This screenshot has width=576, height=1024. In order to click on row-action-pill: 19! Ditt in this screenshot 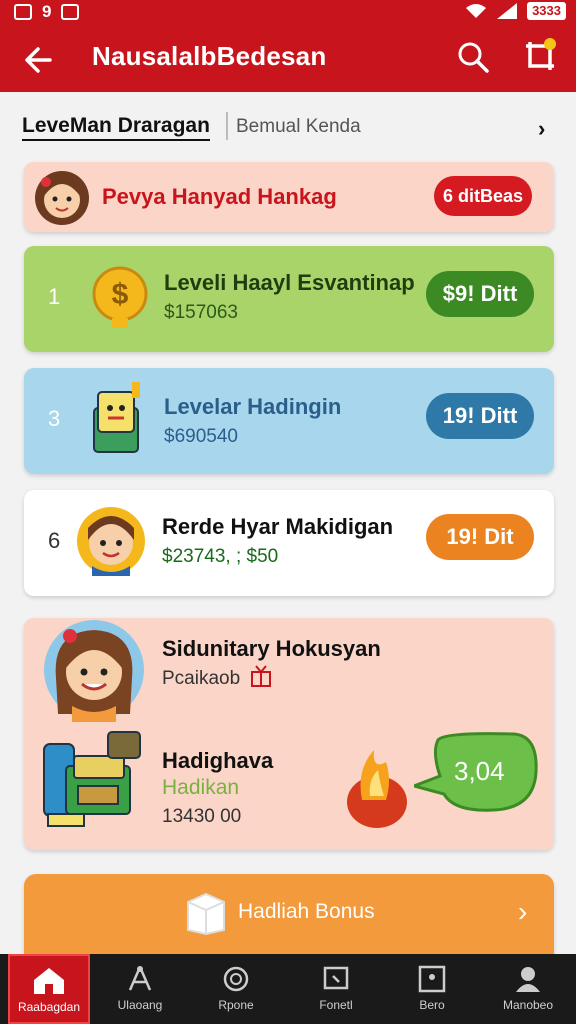, I will do `click(480, 416)`.